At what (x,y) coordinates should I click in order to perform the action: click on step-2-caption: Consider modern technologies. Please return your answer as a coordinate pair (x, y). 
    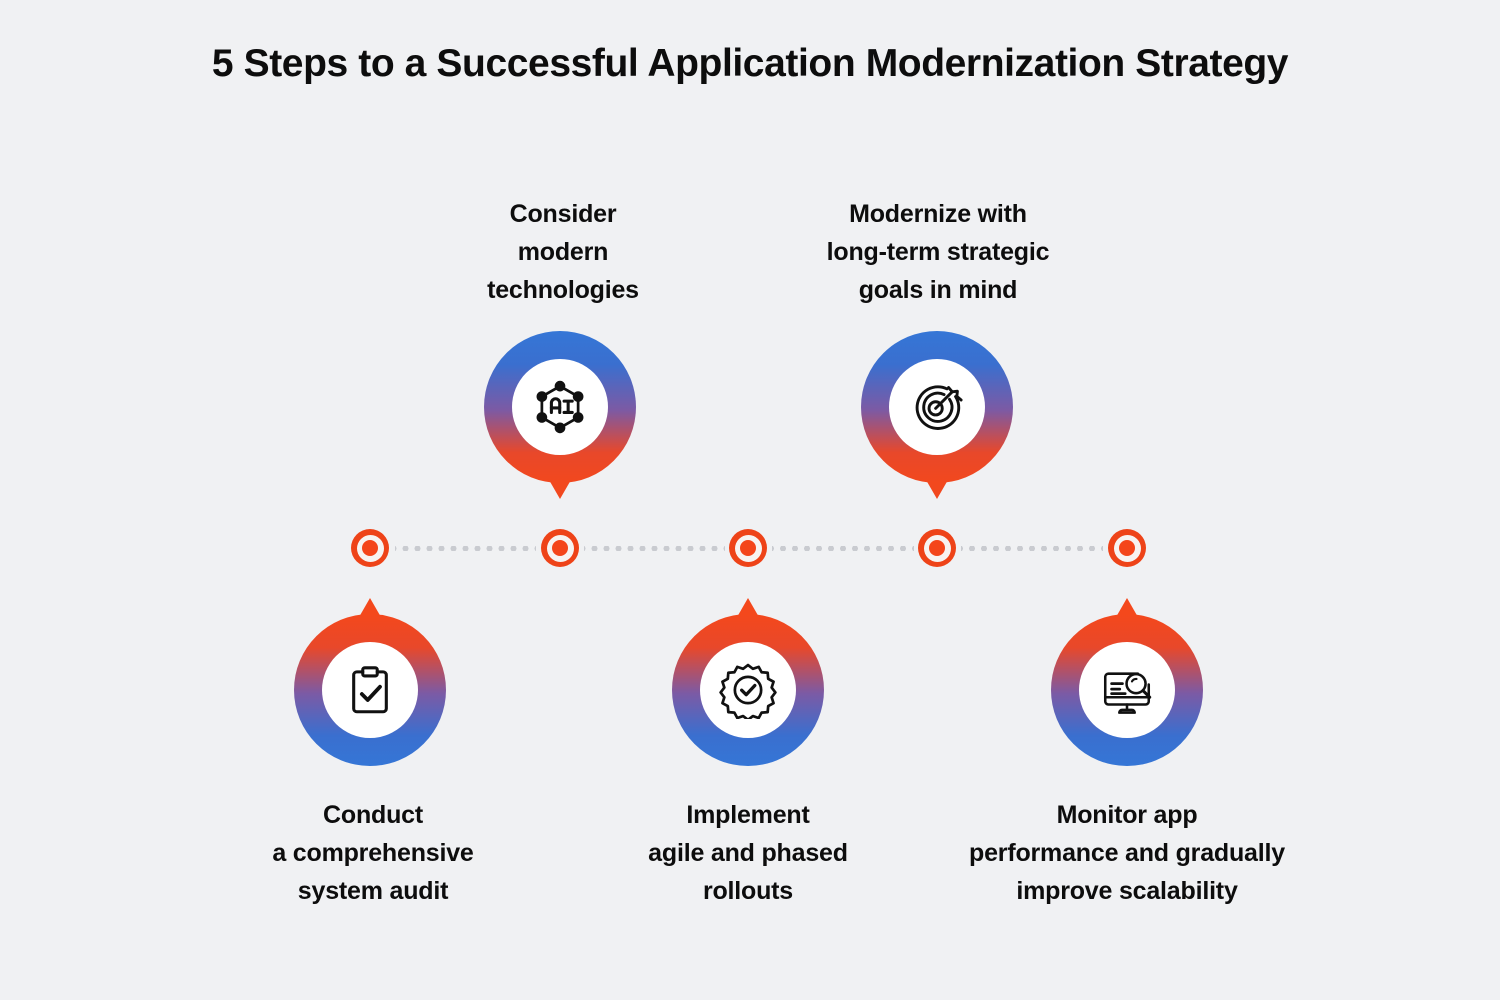
    Looking at the image, I should click on (563, 252).